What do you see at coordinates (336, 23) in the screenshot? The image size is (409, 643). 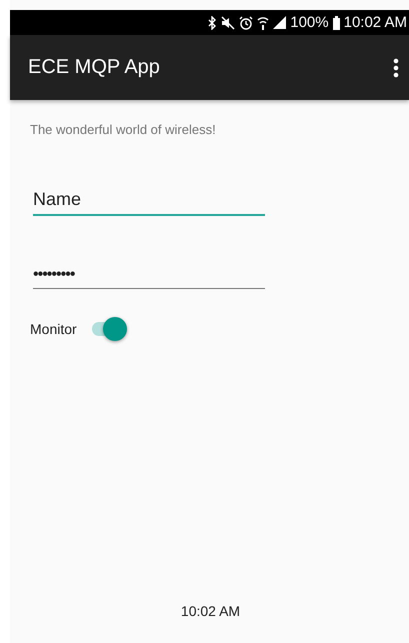 I see `battery-icon` at bounding box center [336, 23].